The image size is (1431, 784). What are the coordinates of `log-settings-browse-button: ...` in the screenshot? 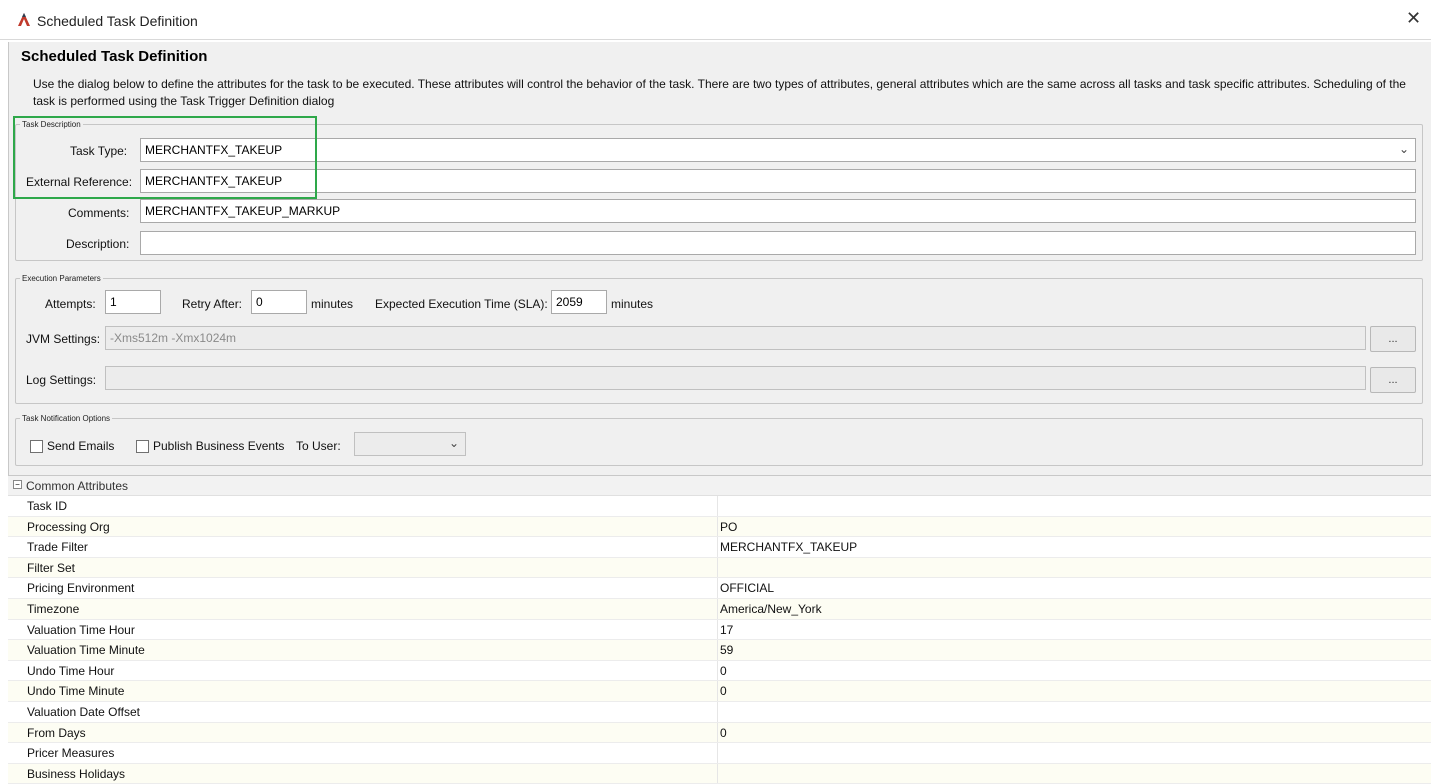 It's located at (1393, 380).